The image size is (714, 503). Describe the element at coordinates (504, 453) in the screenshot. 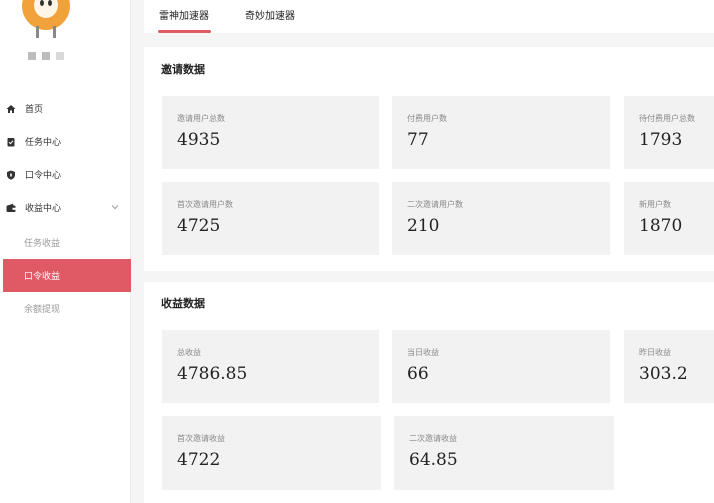

I see `stat-card: 二次邀请收益 64.85` at that location.